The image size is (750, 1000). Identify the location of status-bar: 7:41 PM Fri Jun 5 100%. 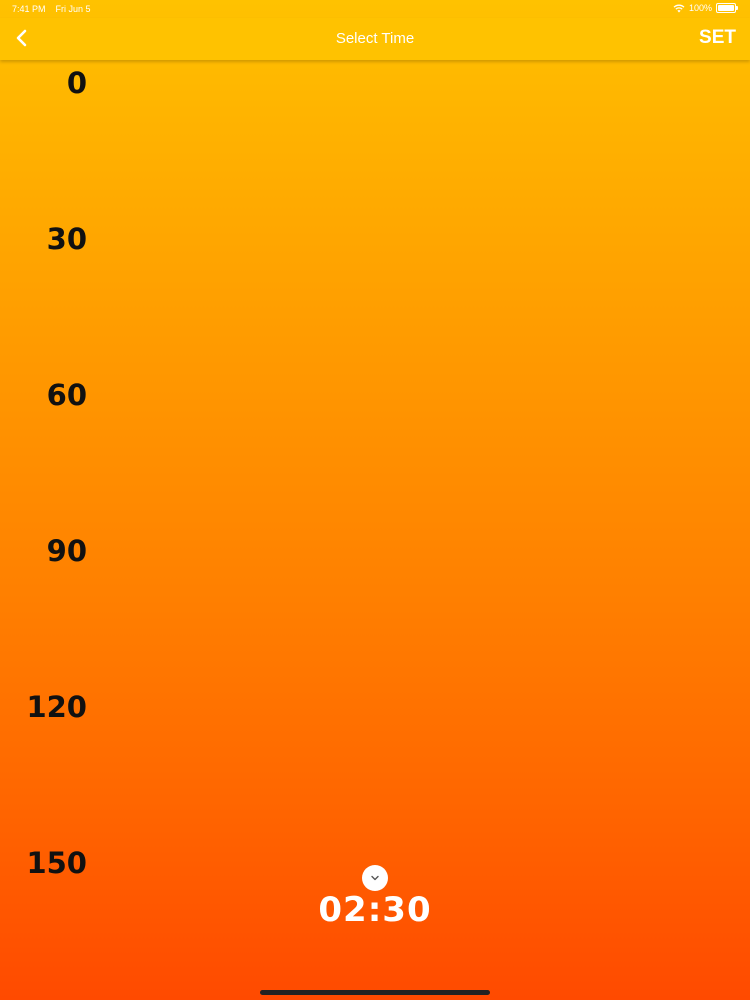
(375, 9).